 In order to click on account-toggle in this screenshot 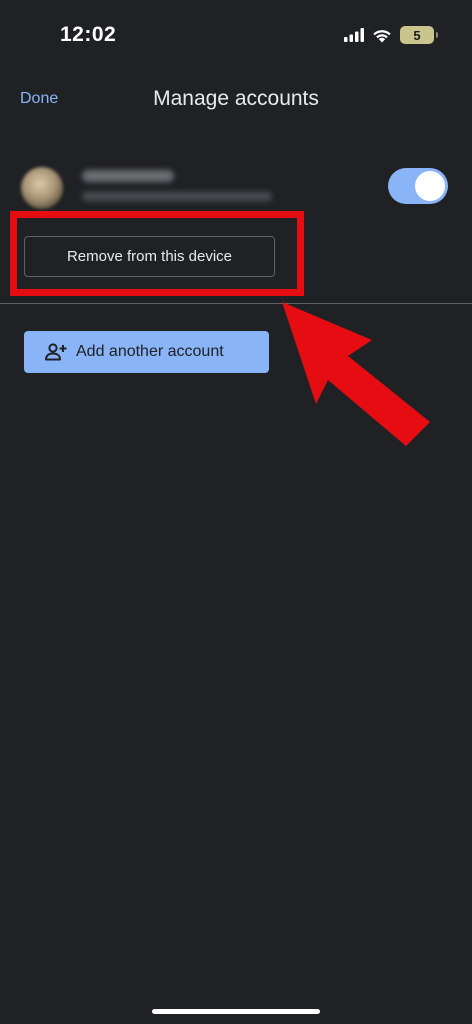, I will do `click(418, 186)`.